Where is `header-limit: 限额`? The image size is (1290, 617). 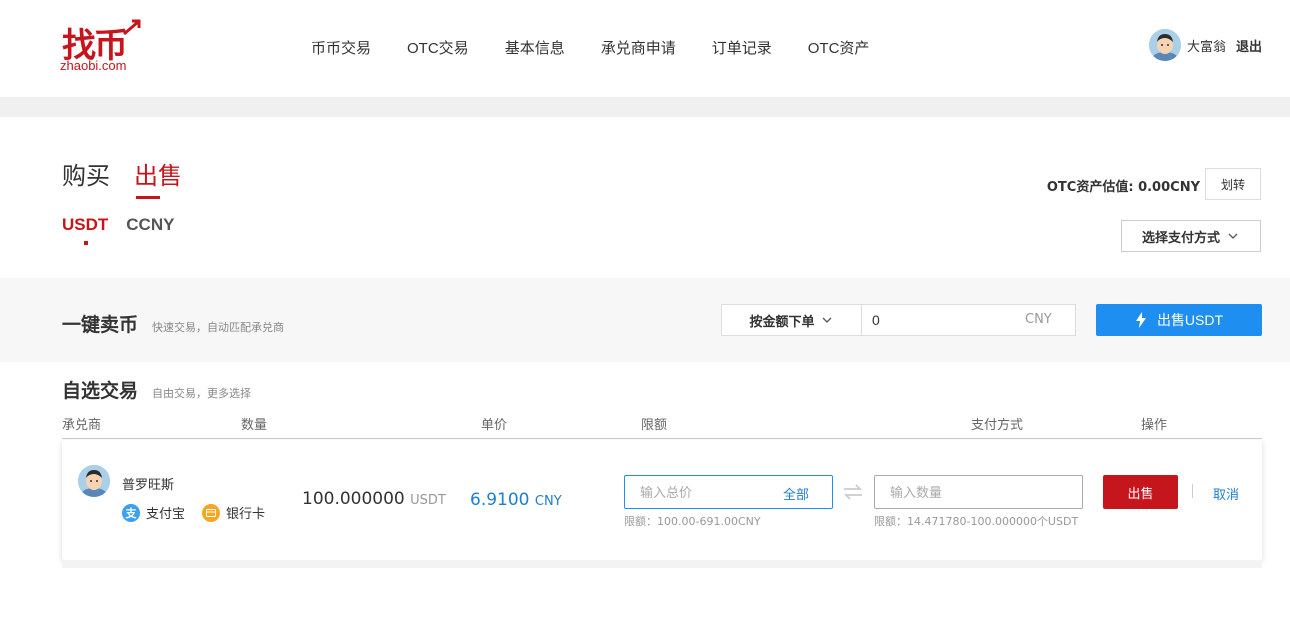 header-limit: 限额 is located at coordinates (654, 425).